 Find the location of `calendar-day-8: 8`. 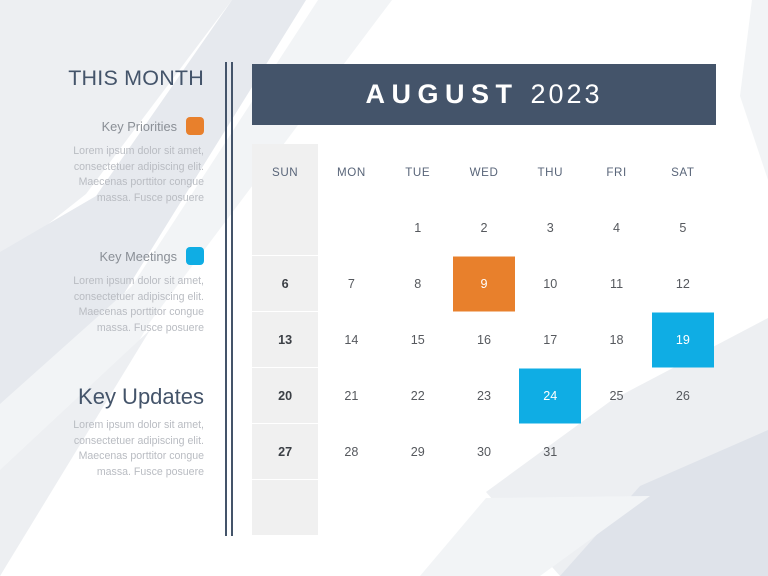

calendar-day-8: 8 is located at coordinates (418, 283).